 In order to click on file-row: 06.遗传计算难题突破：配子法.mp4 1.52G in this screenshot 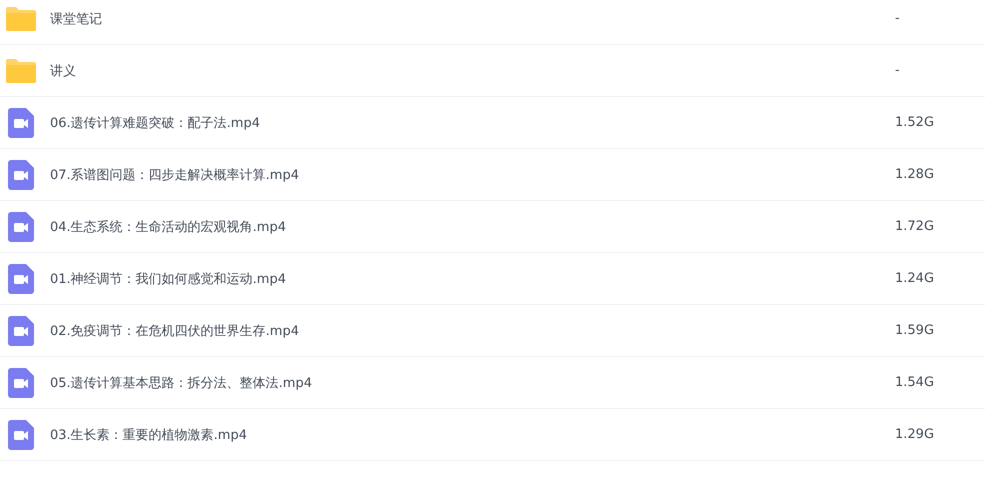, I will do `click(492, 123)`.